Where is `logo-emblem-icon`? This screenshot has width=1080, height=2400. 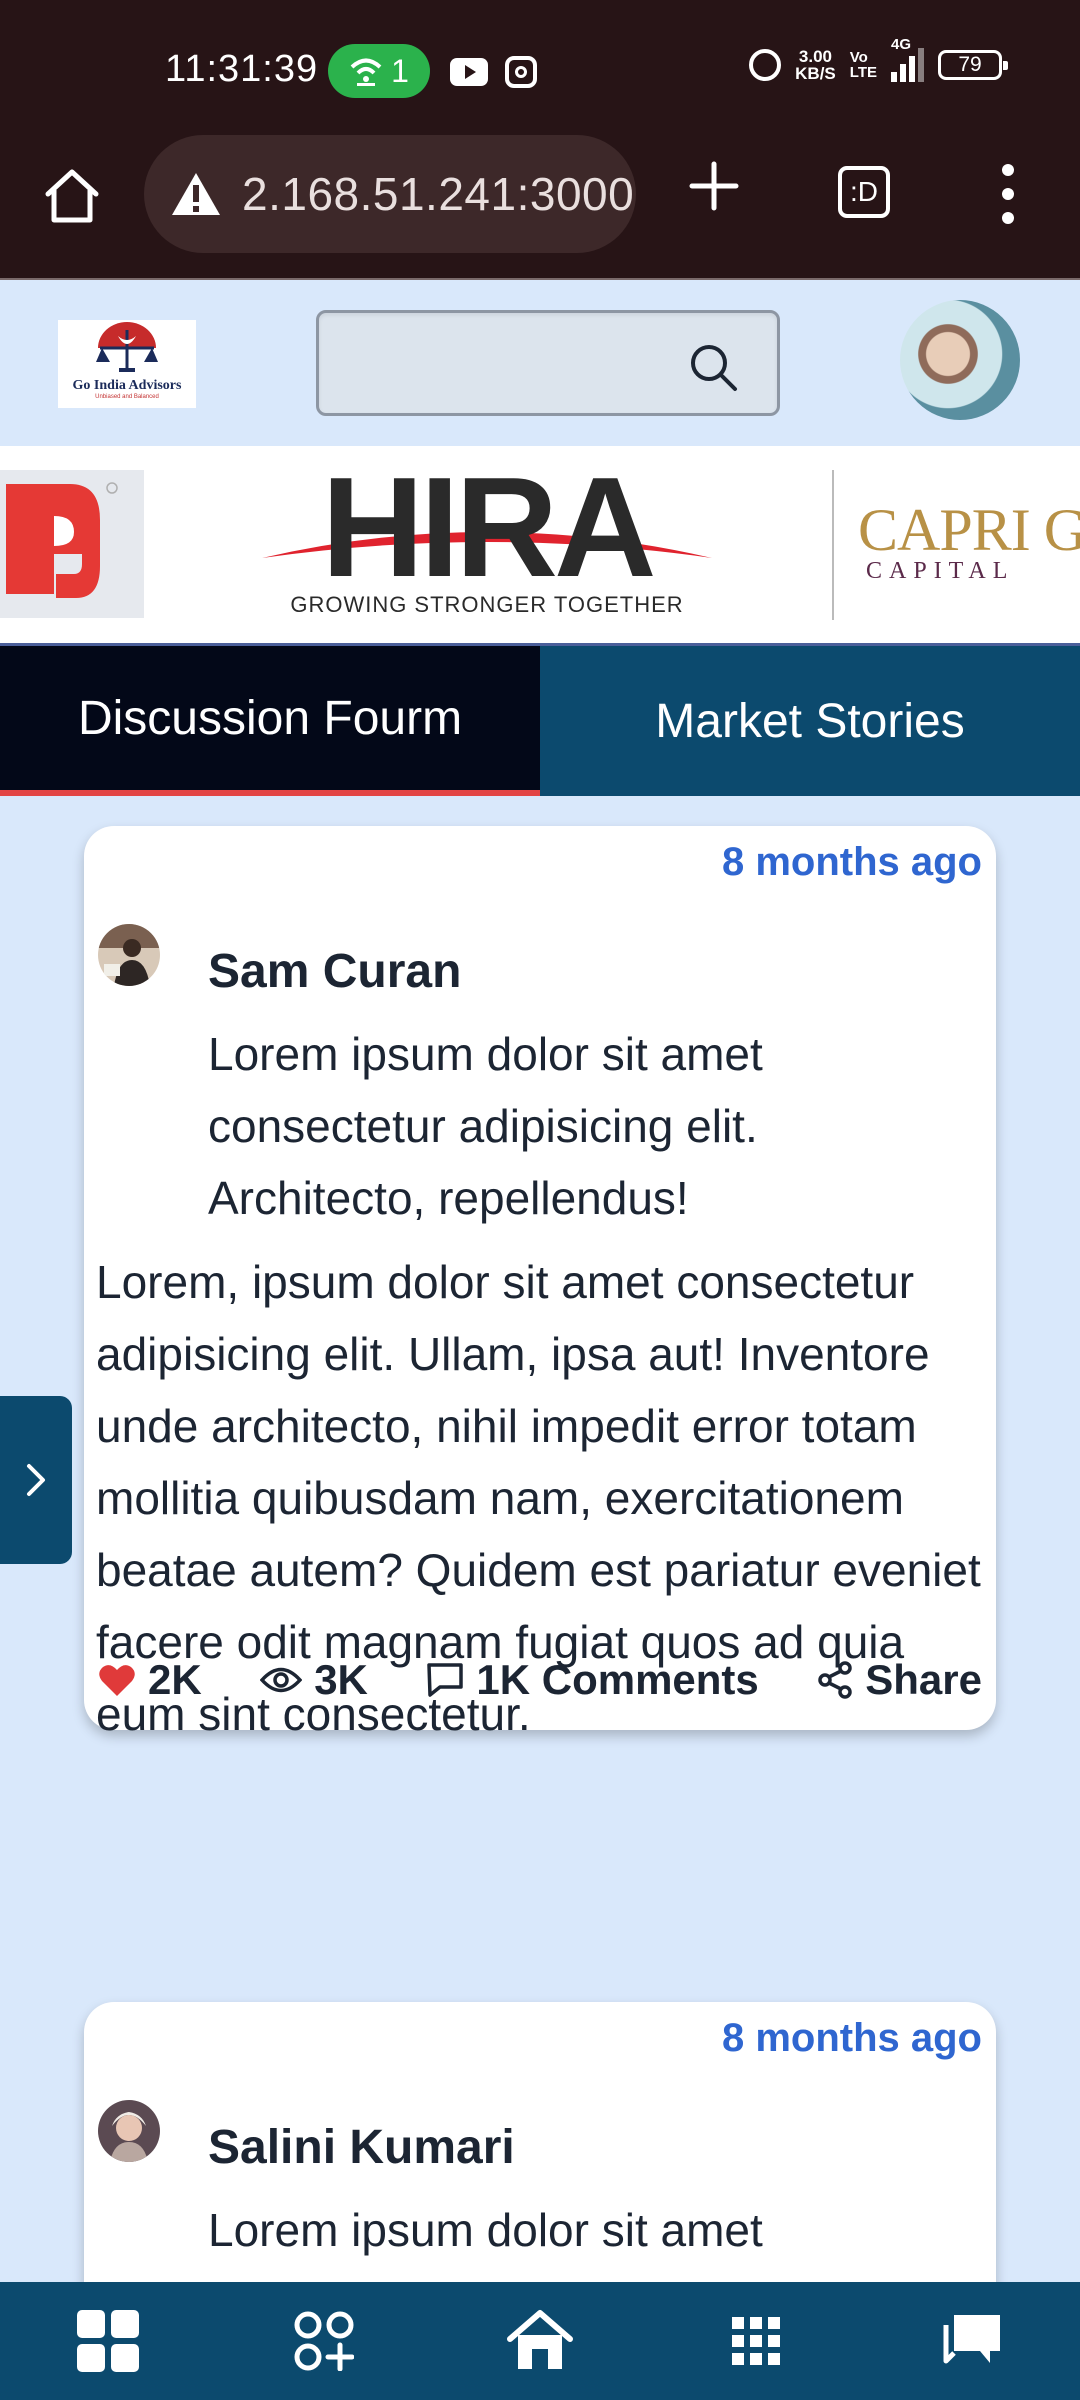 logo-emblem-icon is located at coordinates (127, 347).